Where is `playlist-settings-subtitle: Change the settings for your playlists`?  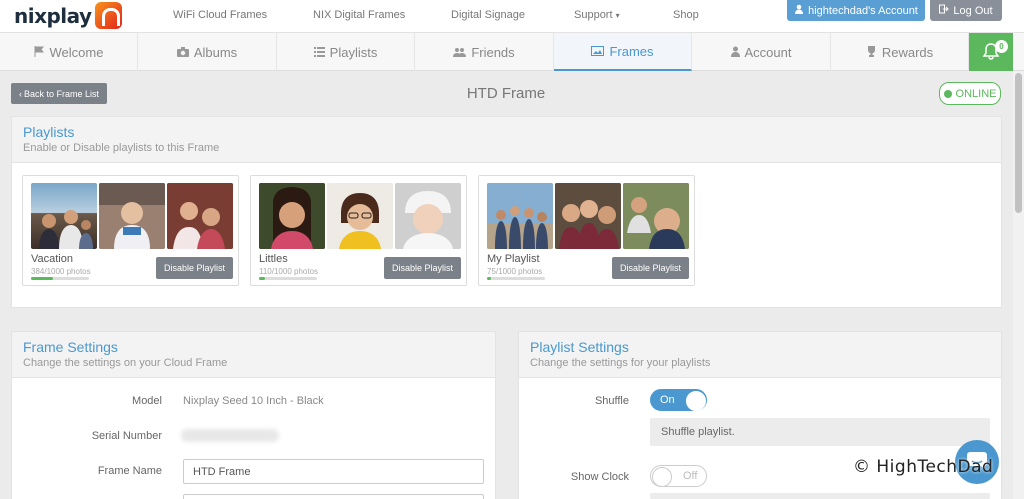 playlist-settings-subtitle: Change the settings for your playlists is located at coordinates (620, 363).